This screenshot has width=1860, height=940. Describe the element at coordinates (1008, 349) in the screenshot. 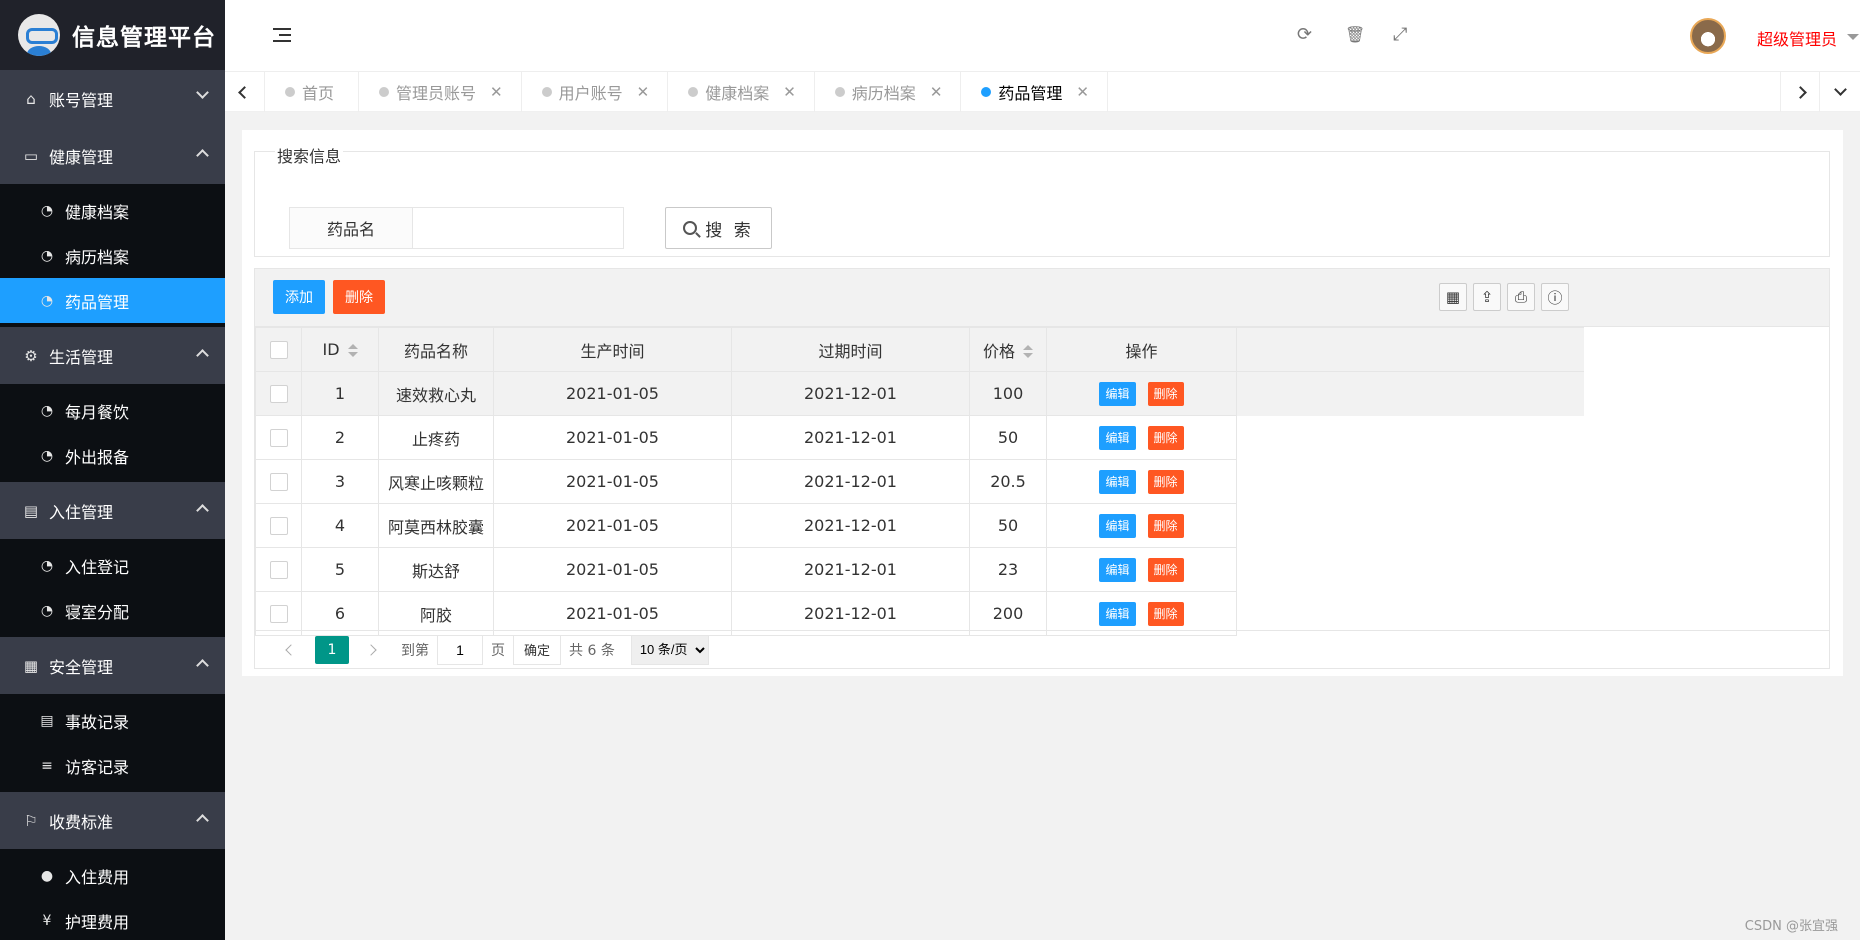

I see `column-header-price: 价格` at that location.